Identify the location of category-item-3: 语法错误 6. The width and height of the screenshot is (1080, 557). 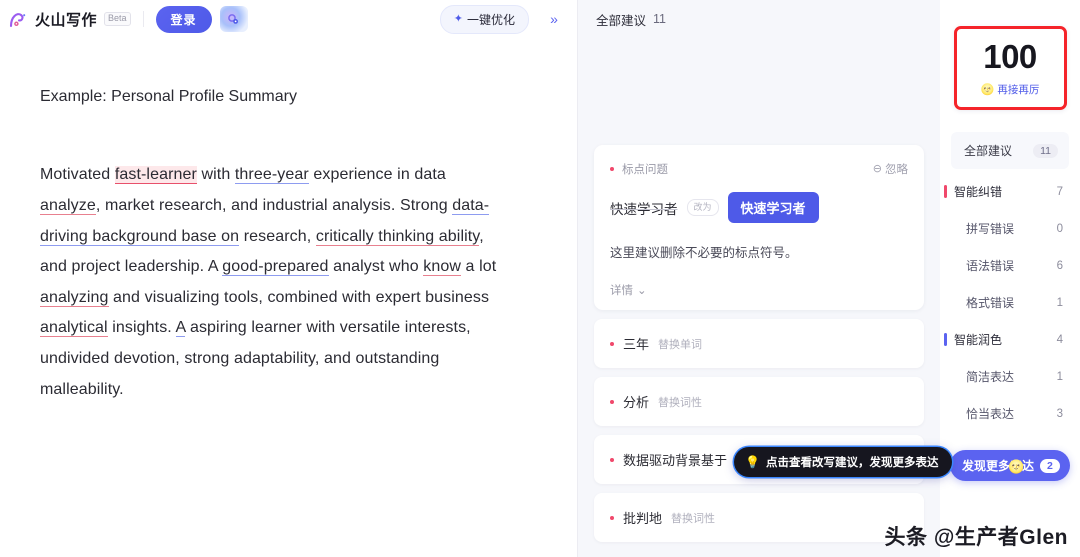
(1010, 265).